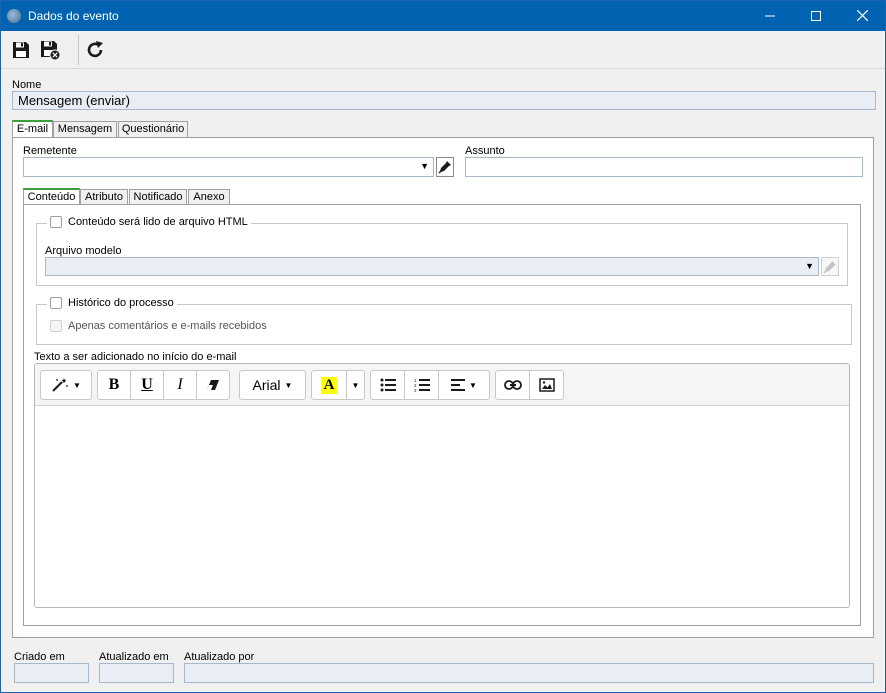 The image size is (886, 693). What do you see at coordinates (134, 657) in the screenshot?
I see `atualizado-em-label: Atualizado em` at bounding box center [134, 657].